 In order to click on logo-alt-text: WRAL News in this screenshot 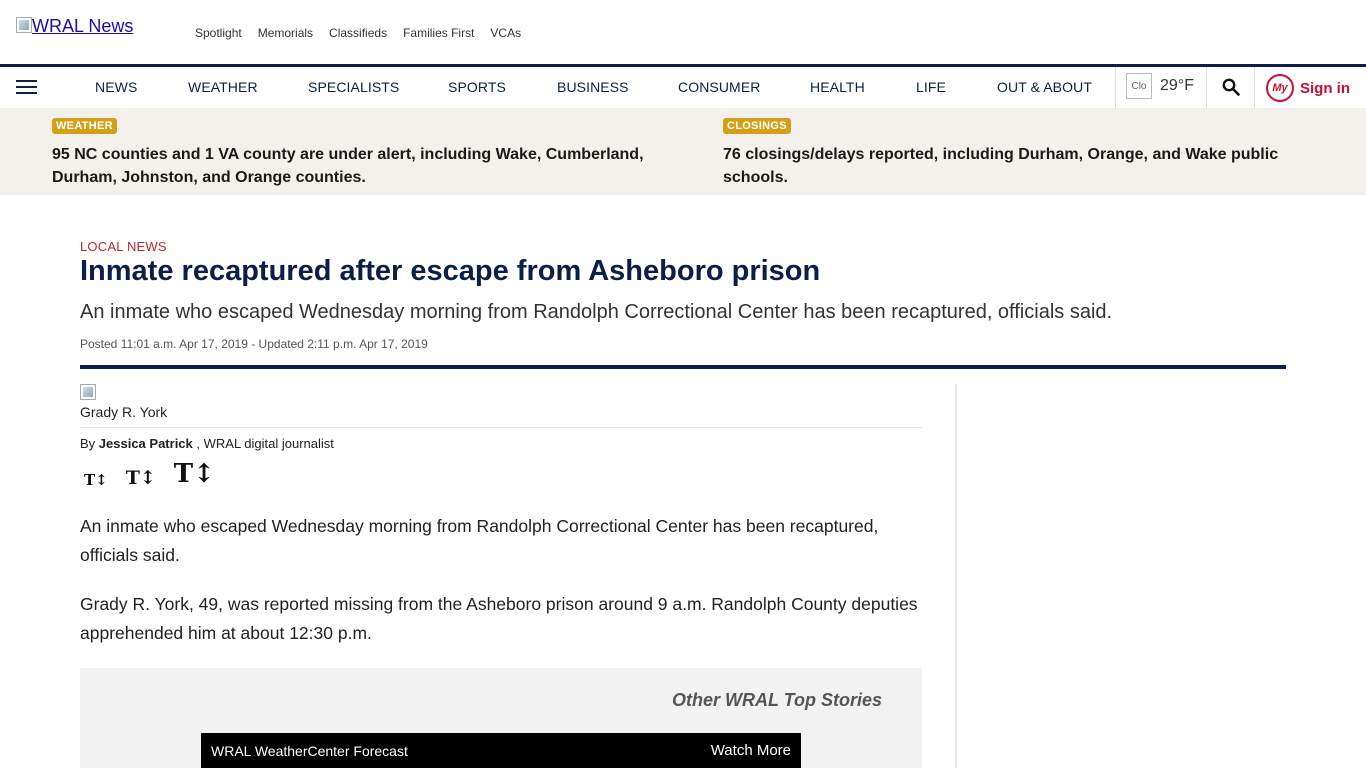, I will do `click(82, 26)`.